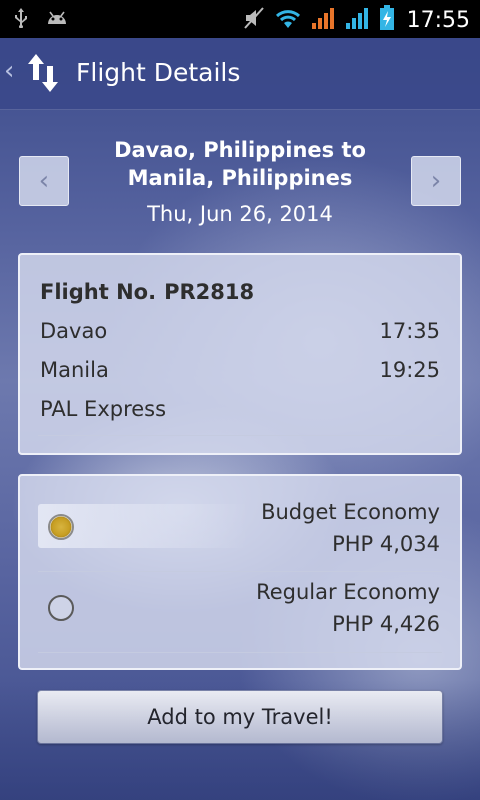 The image size is (480, 800). I want to click on flight-number-row: Flight No. PR2818, so click(240, 292).